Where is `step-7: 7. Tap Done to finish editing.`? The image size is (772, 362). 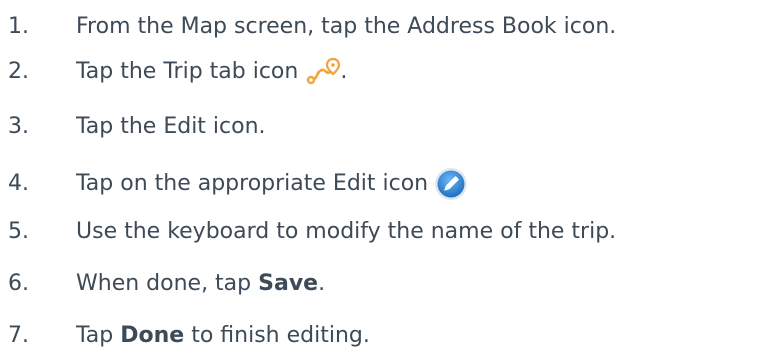 step-7: 7. Tap Done to finish editing. is located at coordinates (185, 336).